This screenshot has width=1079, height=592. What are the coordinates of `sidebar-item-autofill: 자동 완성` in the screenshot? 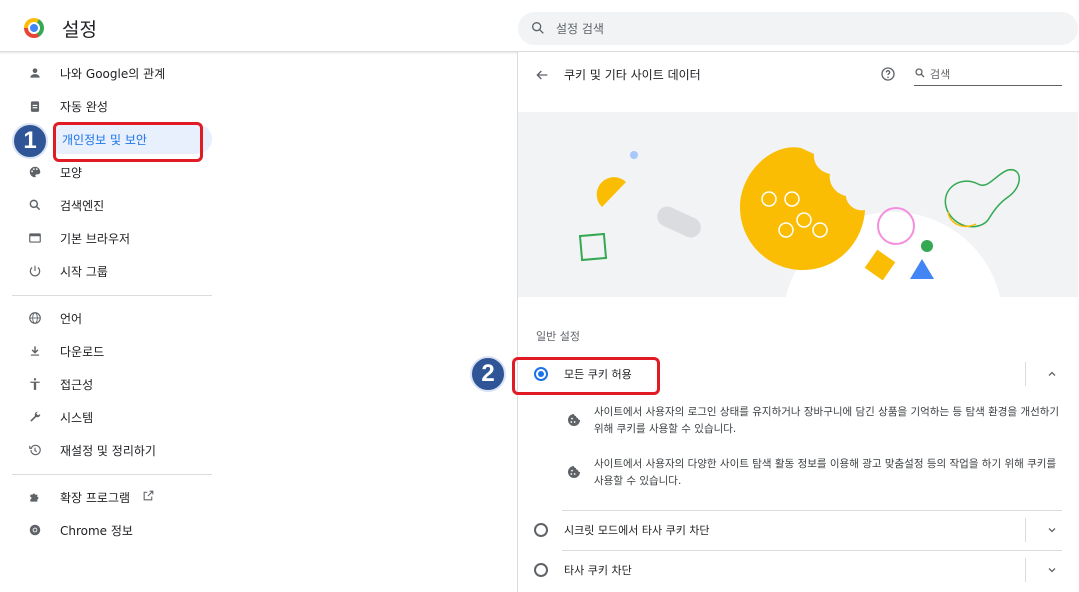 It's located at (111, 106).